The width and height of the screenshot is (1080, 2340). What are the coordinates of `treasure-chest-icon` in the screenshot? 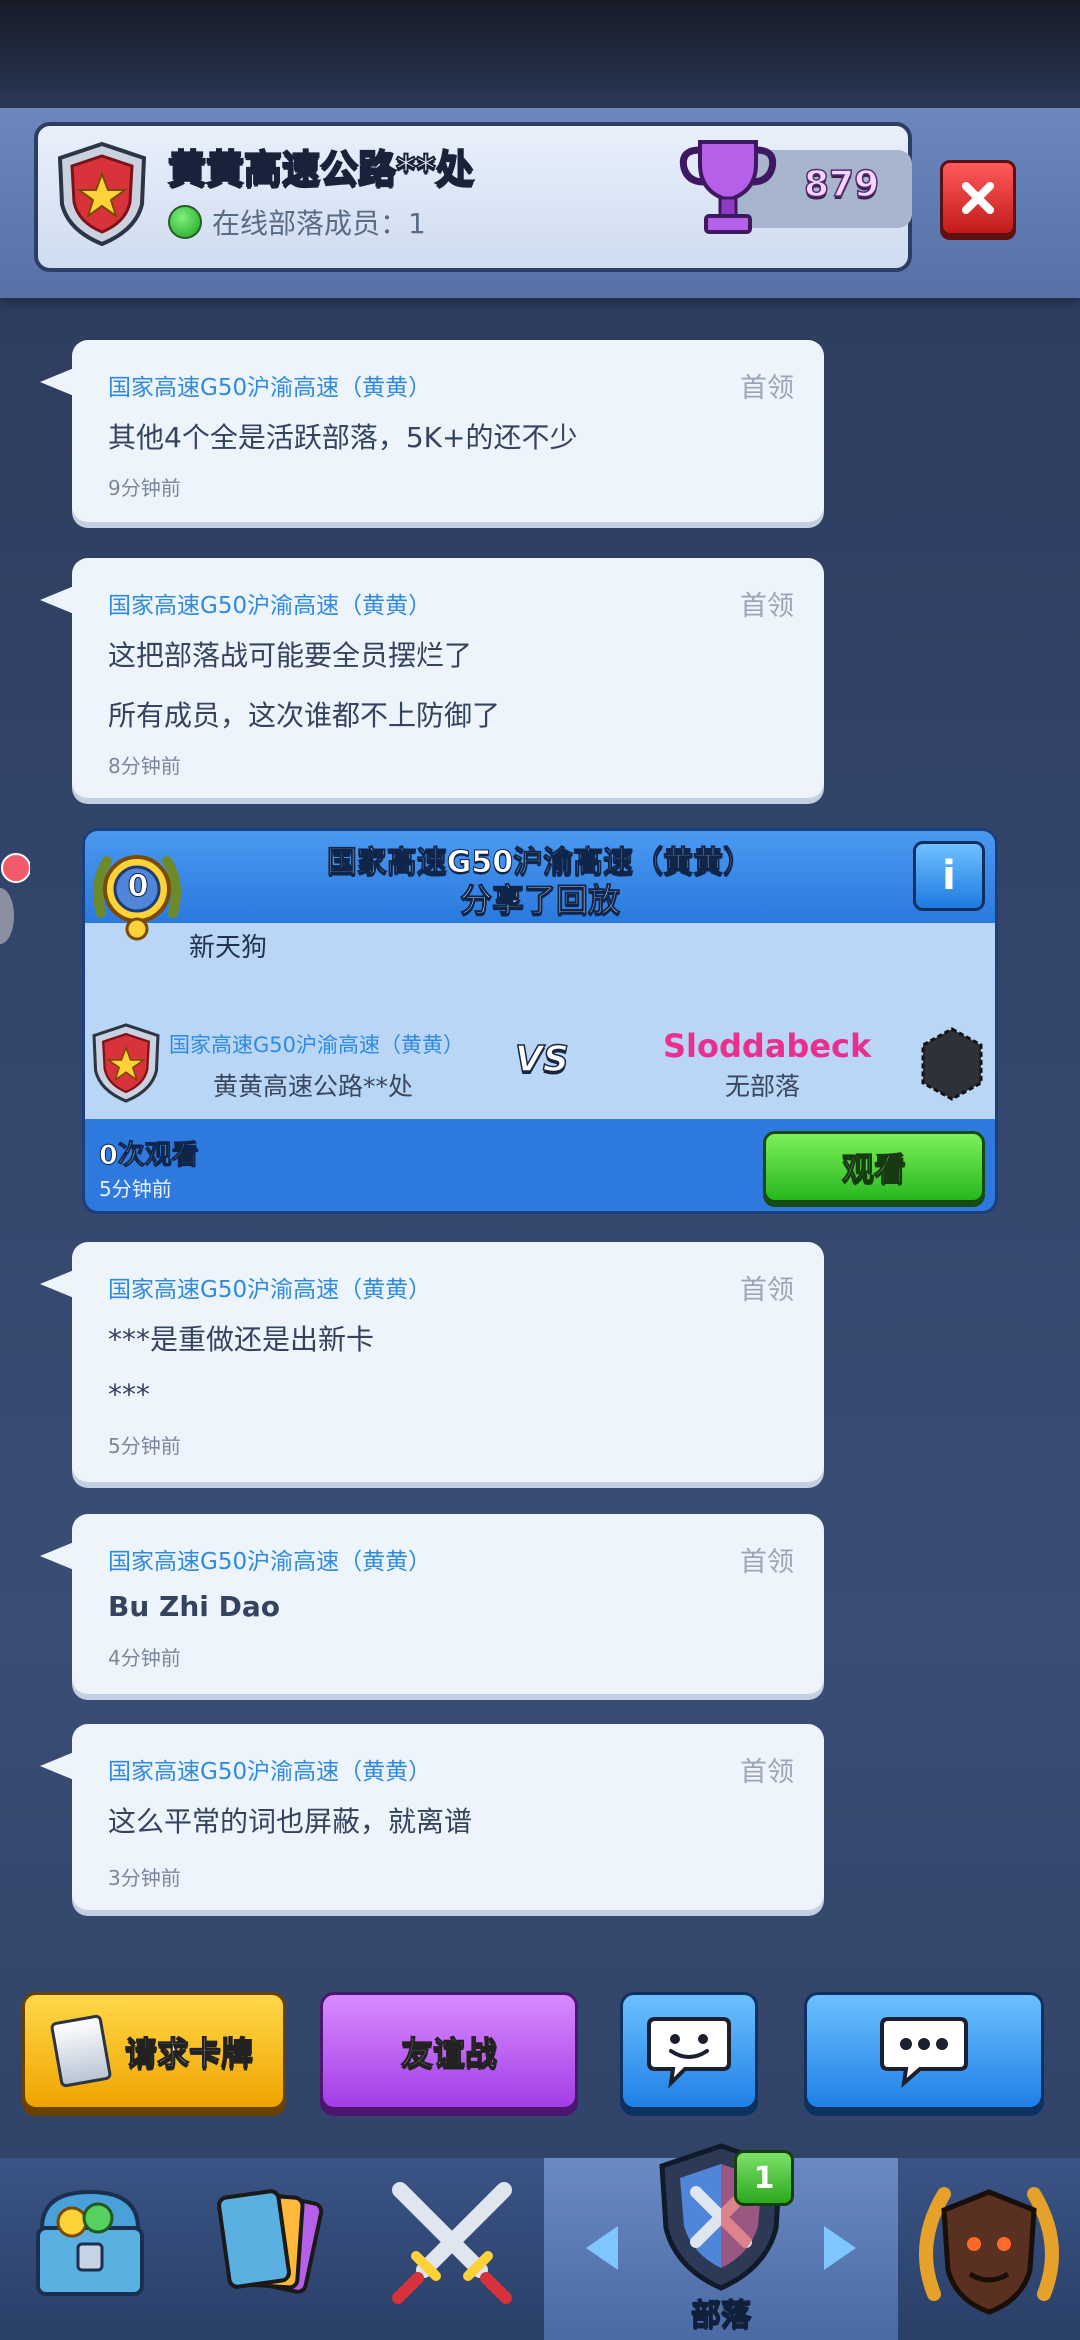 It's located at (90, 2242).